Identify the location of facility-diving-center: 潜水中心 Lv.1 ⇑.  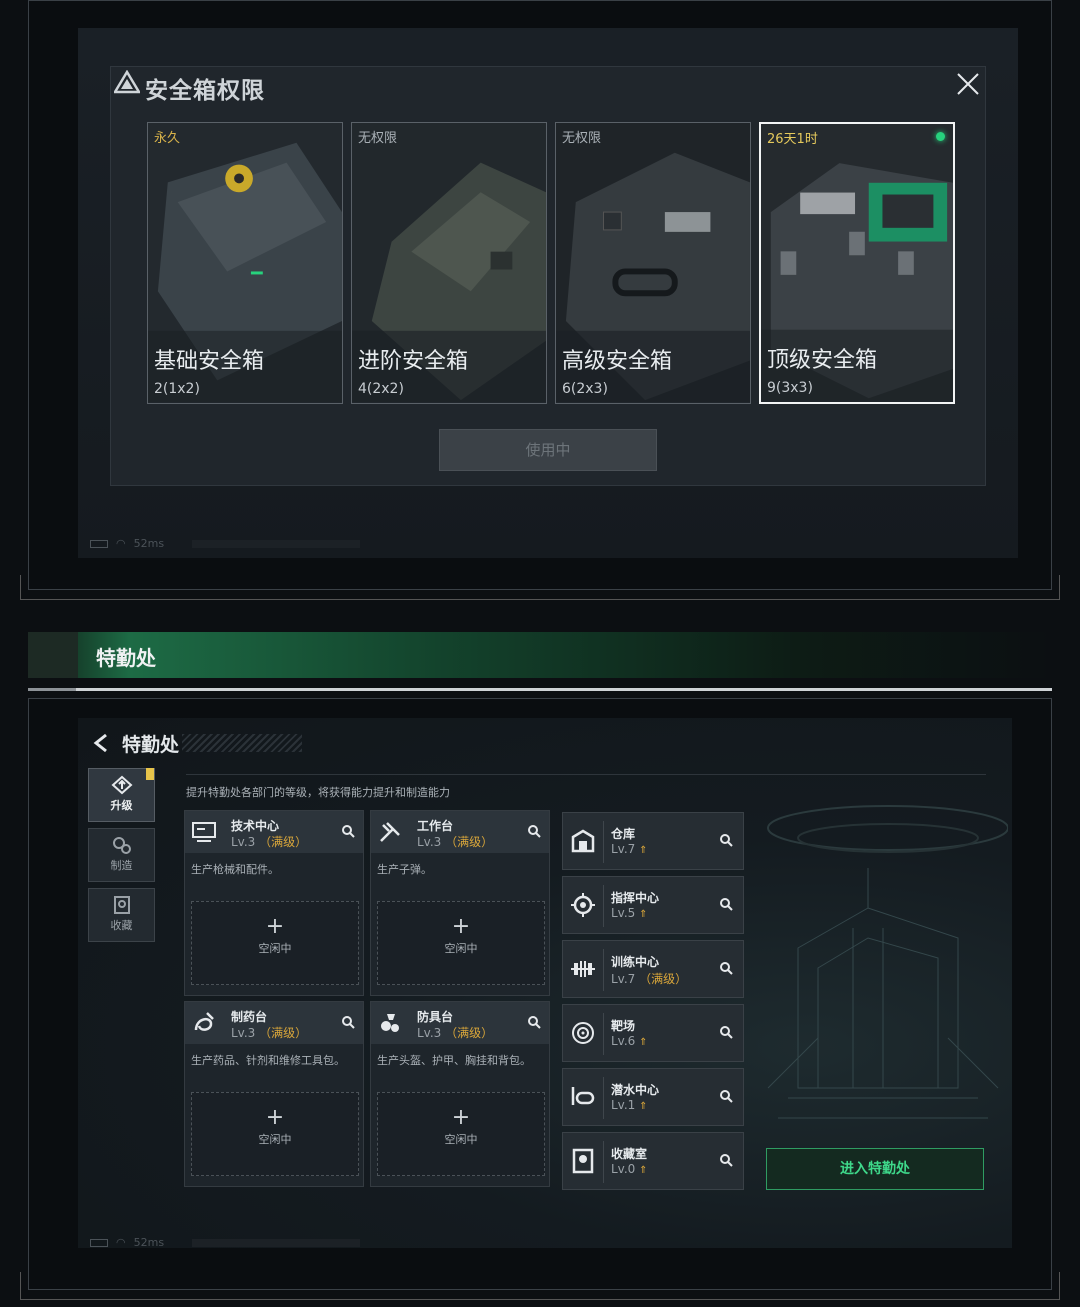
(653, 1097).